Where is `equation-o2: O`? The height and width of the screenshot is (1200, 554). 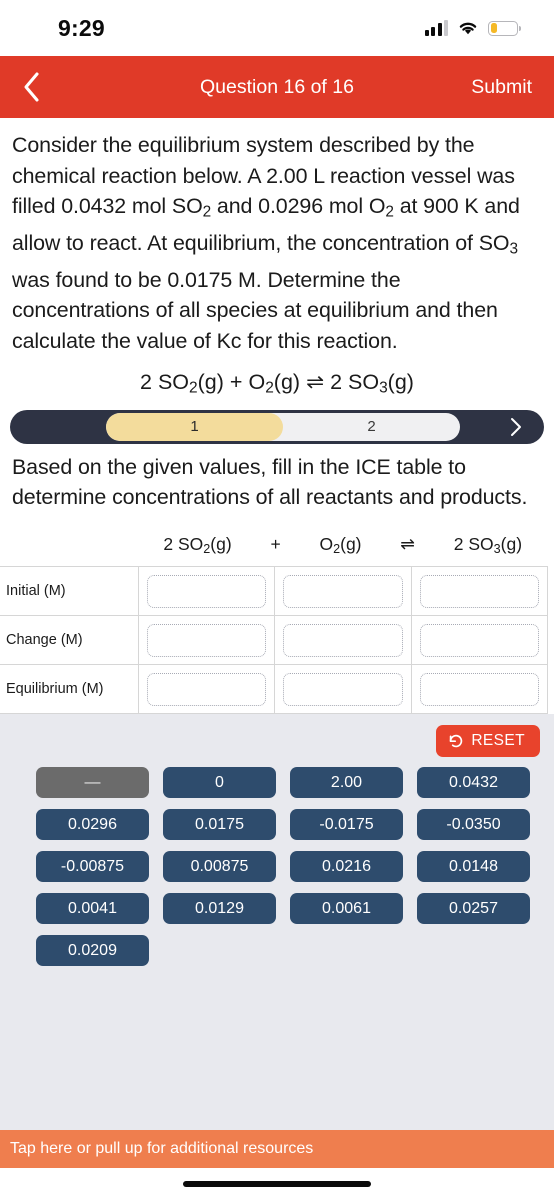 equation-o2: O is located at coordinates (257, 382).